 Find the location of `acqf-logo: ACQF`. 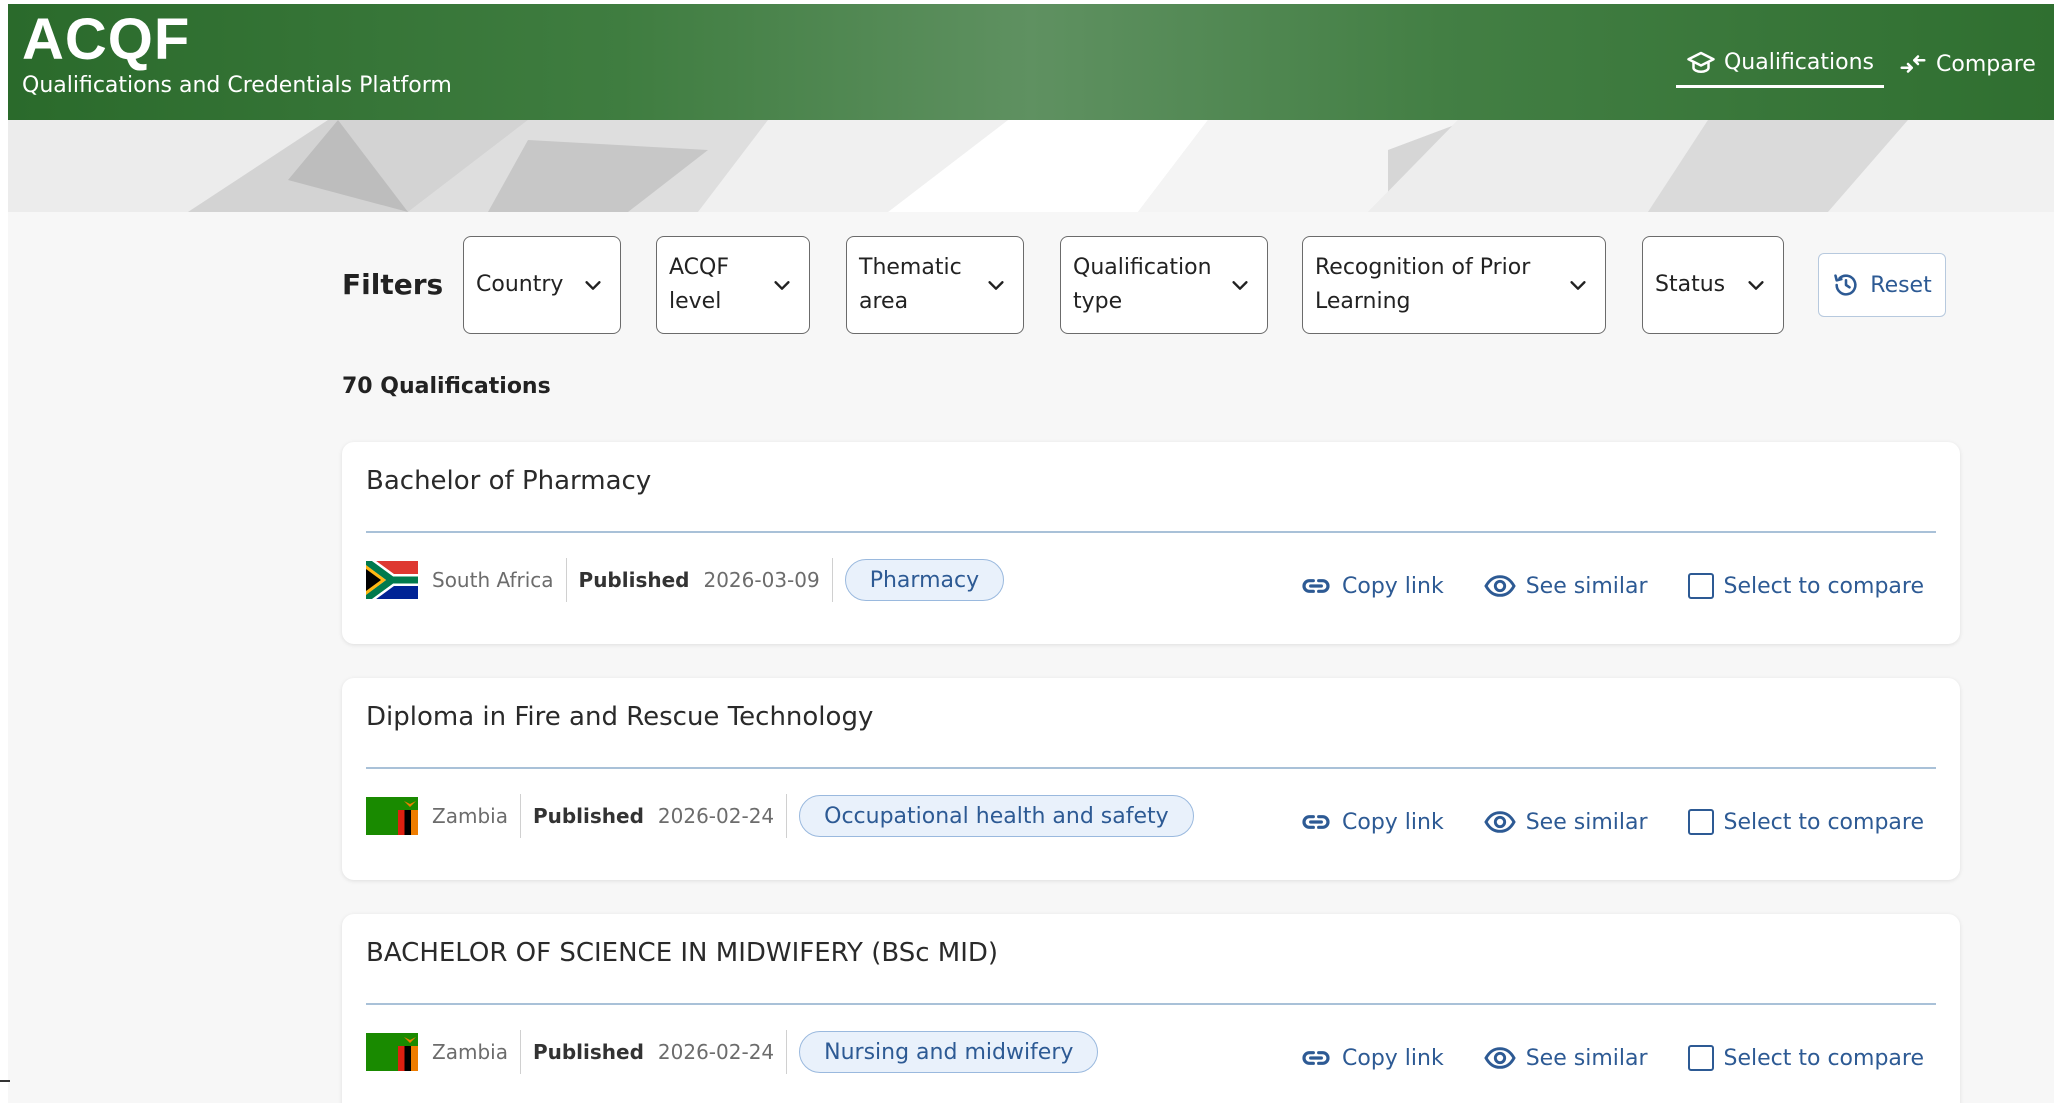

acqf-logo: ACQF is located at coordinates (106, 40).